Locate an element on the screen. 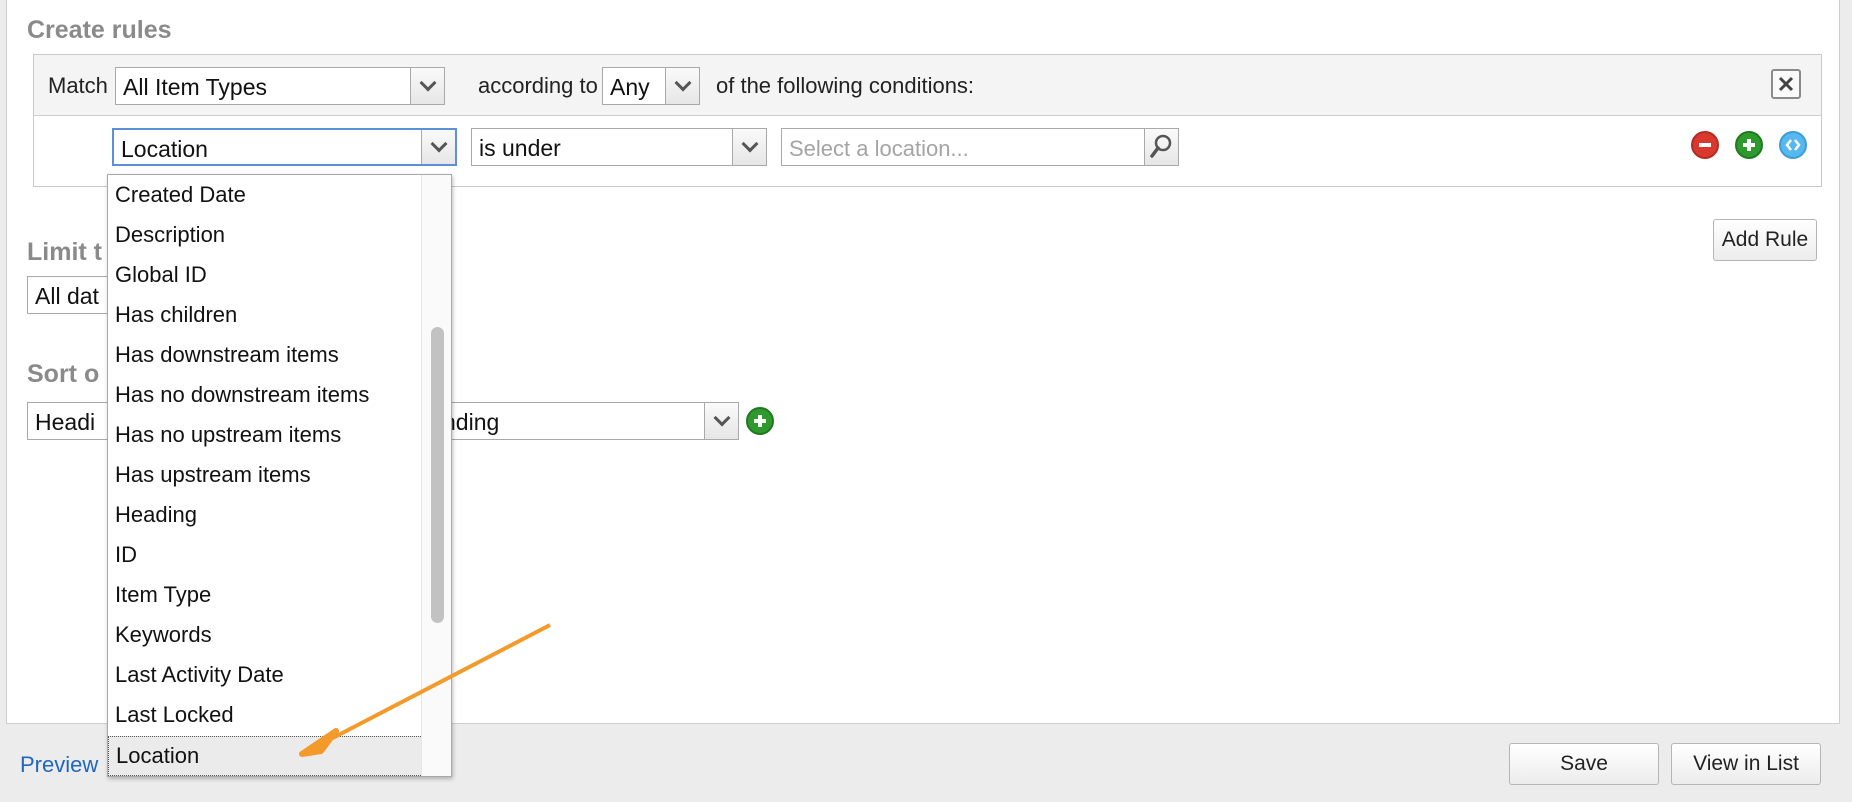  limit-select-value: All dat is located at coordinates (67, 296).